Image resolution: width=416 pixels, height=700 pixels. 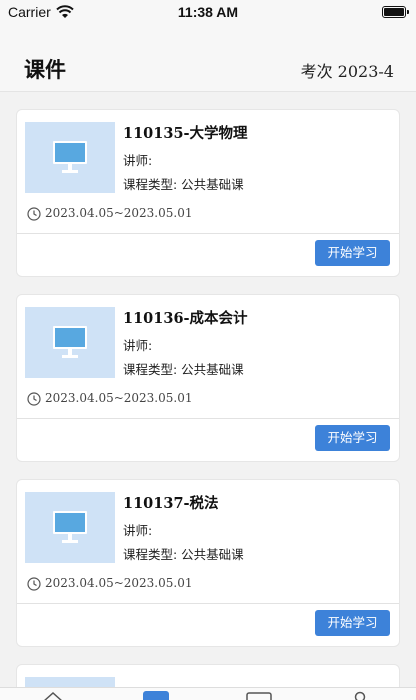 What do you see at coordinates (185, 318) in the screenshot?
I see `course-title: 110136-成本会计` at bounding box center [185, 318].